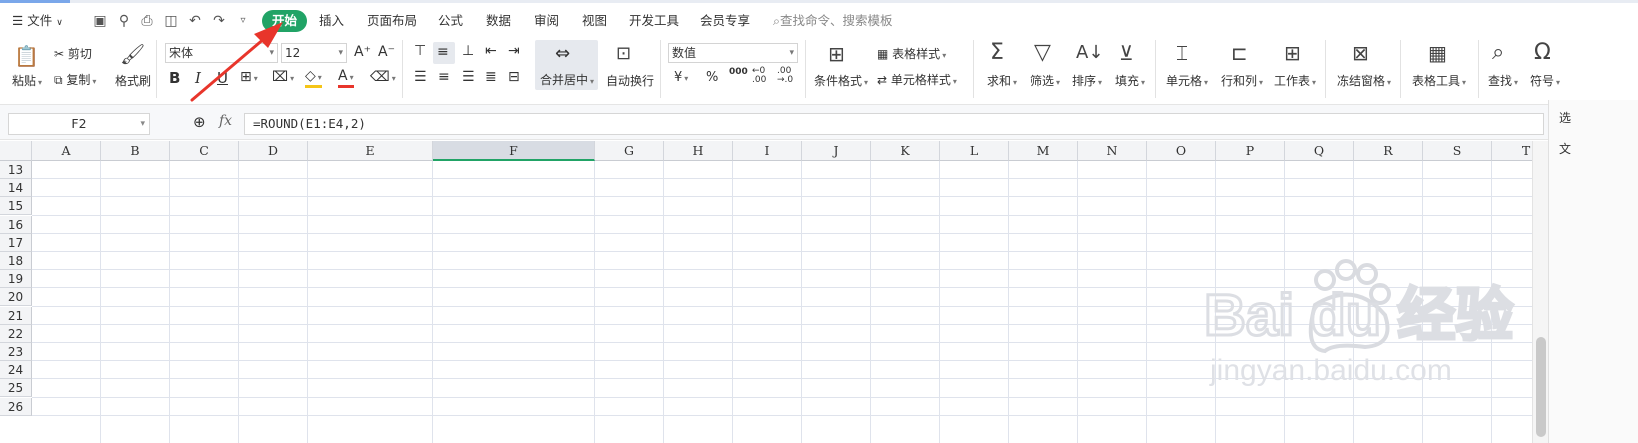 This screenshot has height=443, width=1638. I want to click on scrollbar-thumb, so click(1541, 387).